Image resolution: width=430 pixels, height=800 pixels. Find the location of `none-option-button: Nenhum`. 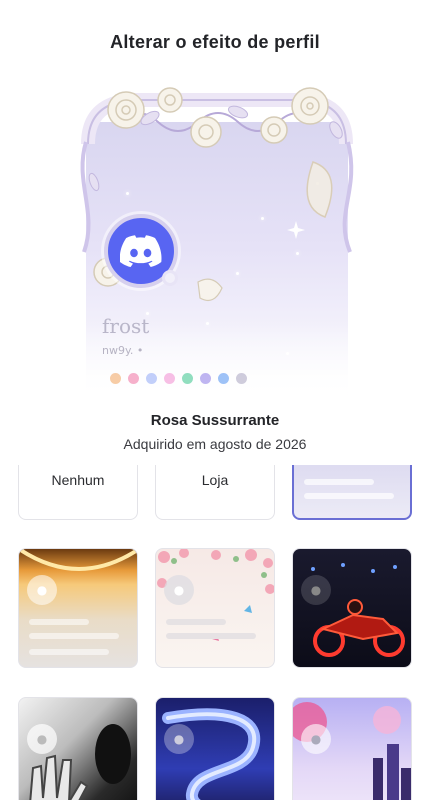

none-option-button: Nenhum is located at coordinates (78, 492).